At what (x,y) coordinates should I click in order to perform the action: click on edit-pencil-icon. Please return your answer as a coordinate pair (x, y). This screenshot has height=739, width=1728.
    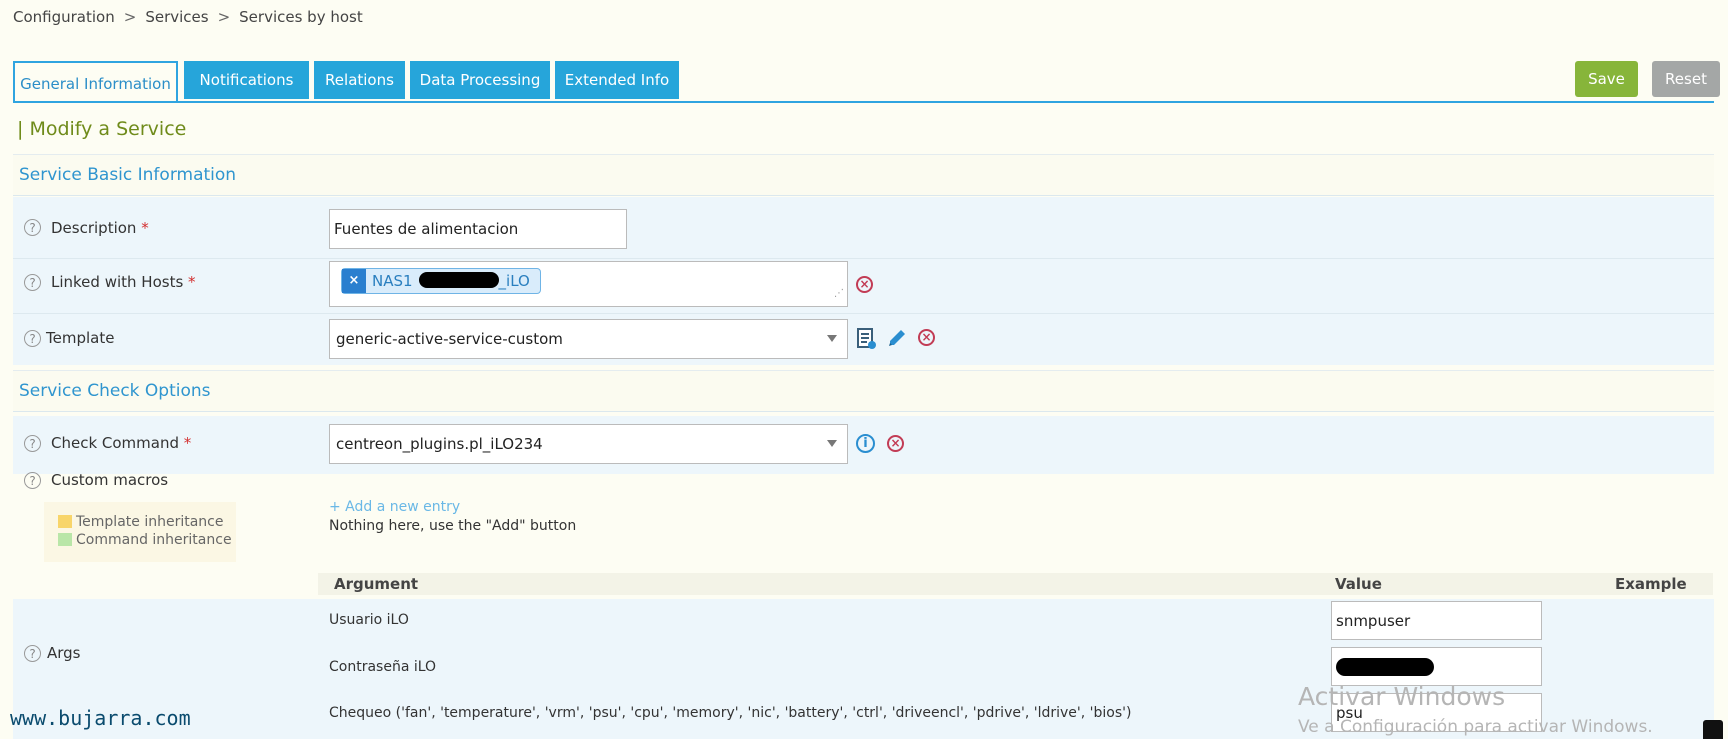
    Looking at the image, I should click on (897, 338).